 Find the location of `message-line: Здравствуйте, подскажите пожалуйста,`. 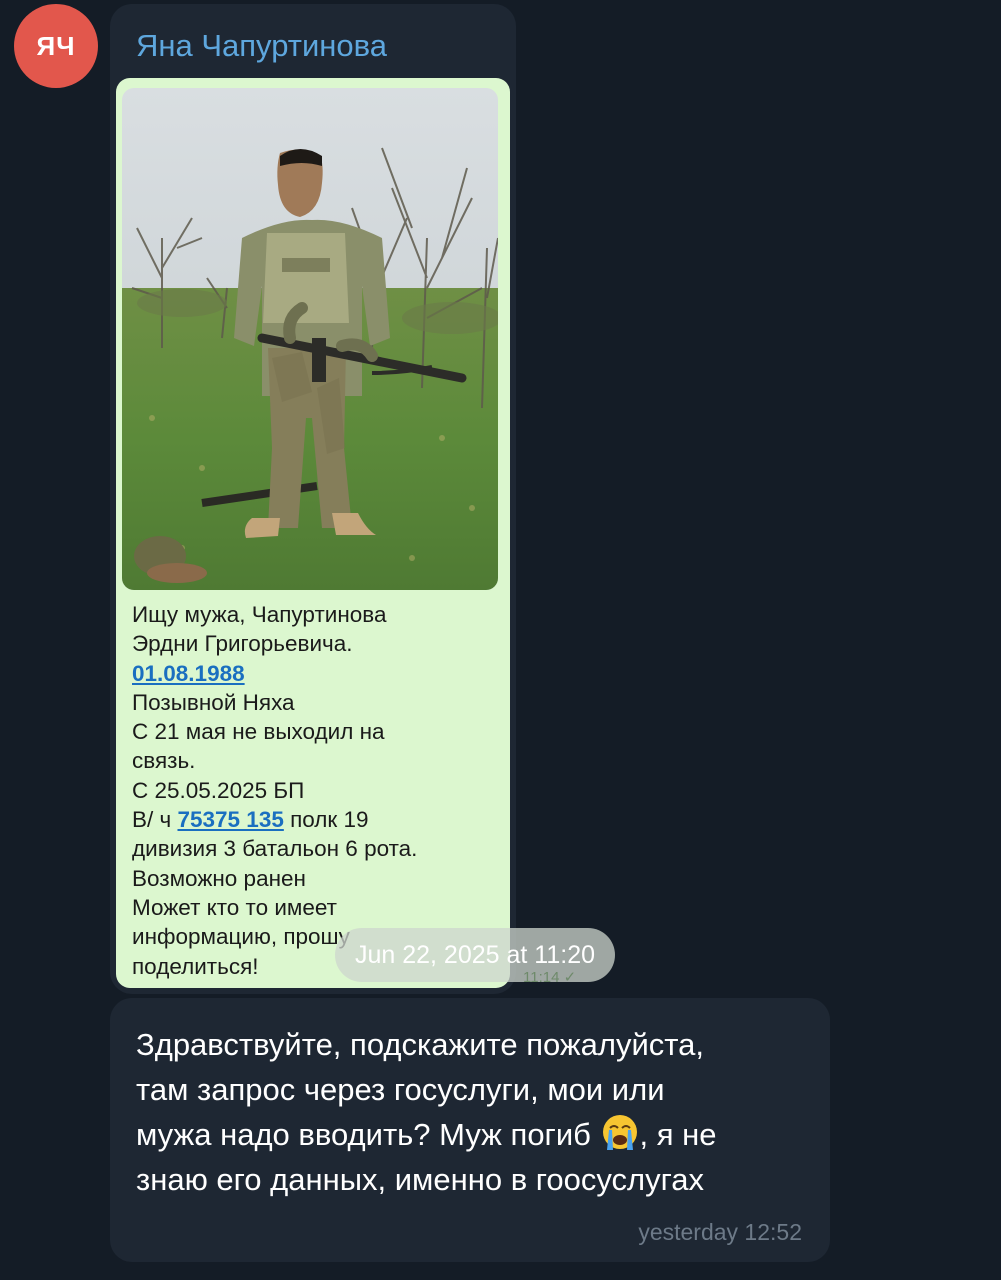

message-line: Здравствуйте, подскажите пожалуйста, is located at coordinates (420, 1044).